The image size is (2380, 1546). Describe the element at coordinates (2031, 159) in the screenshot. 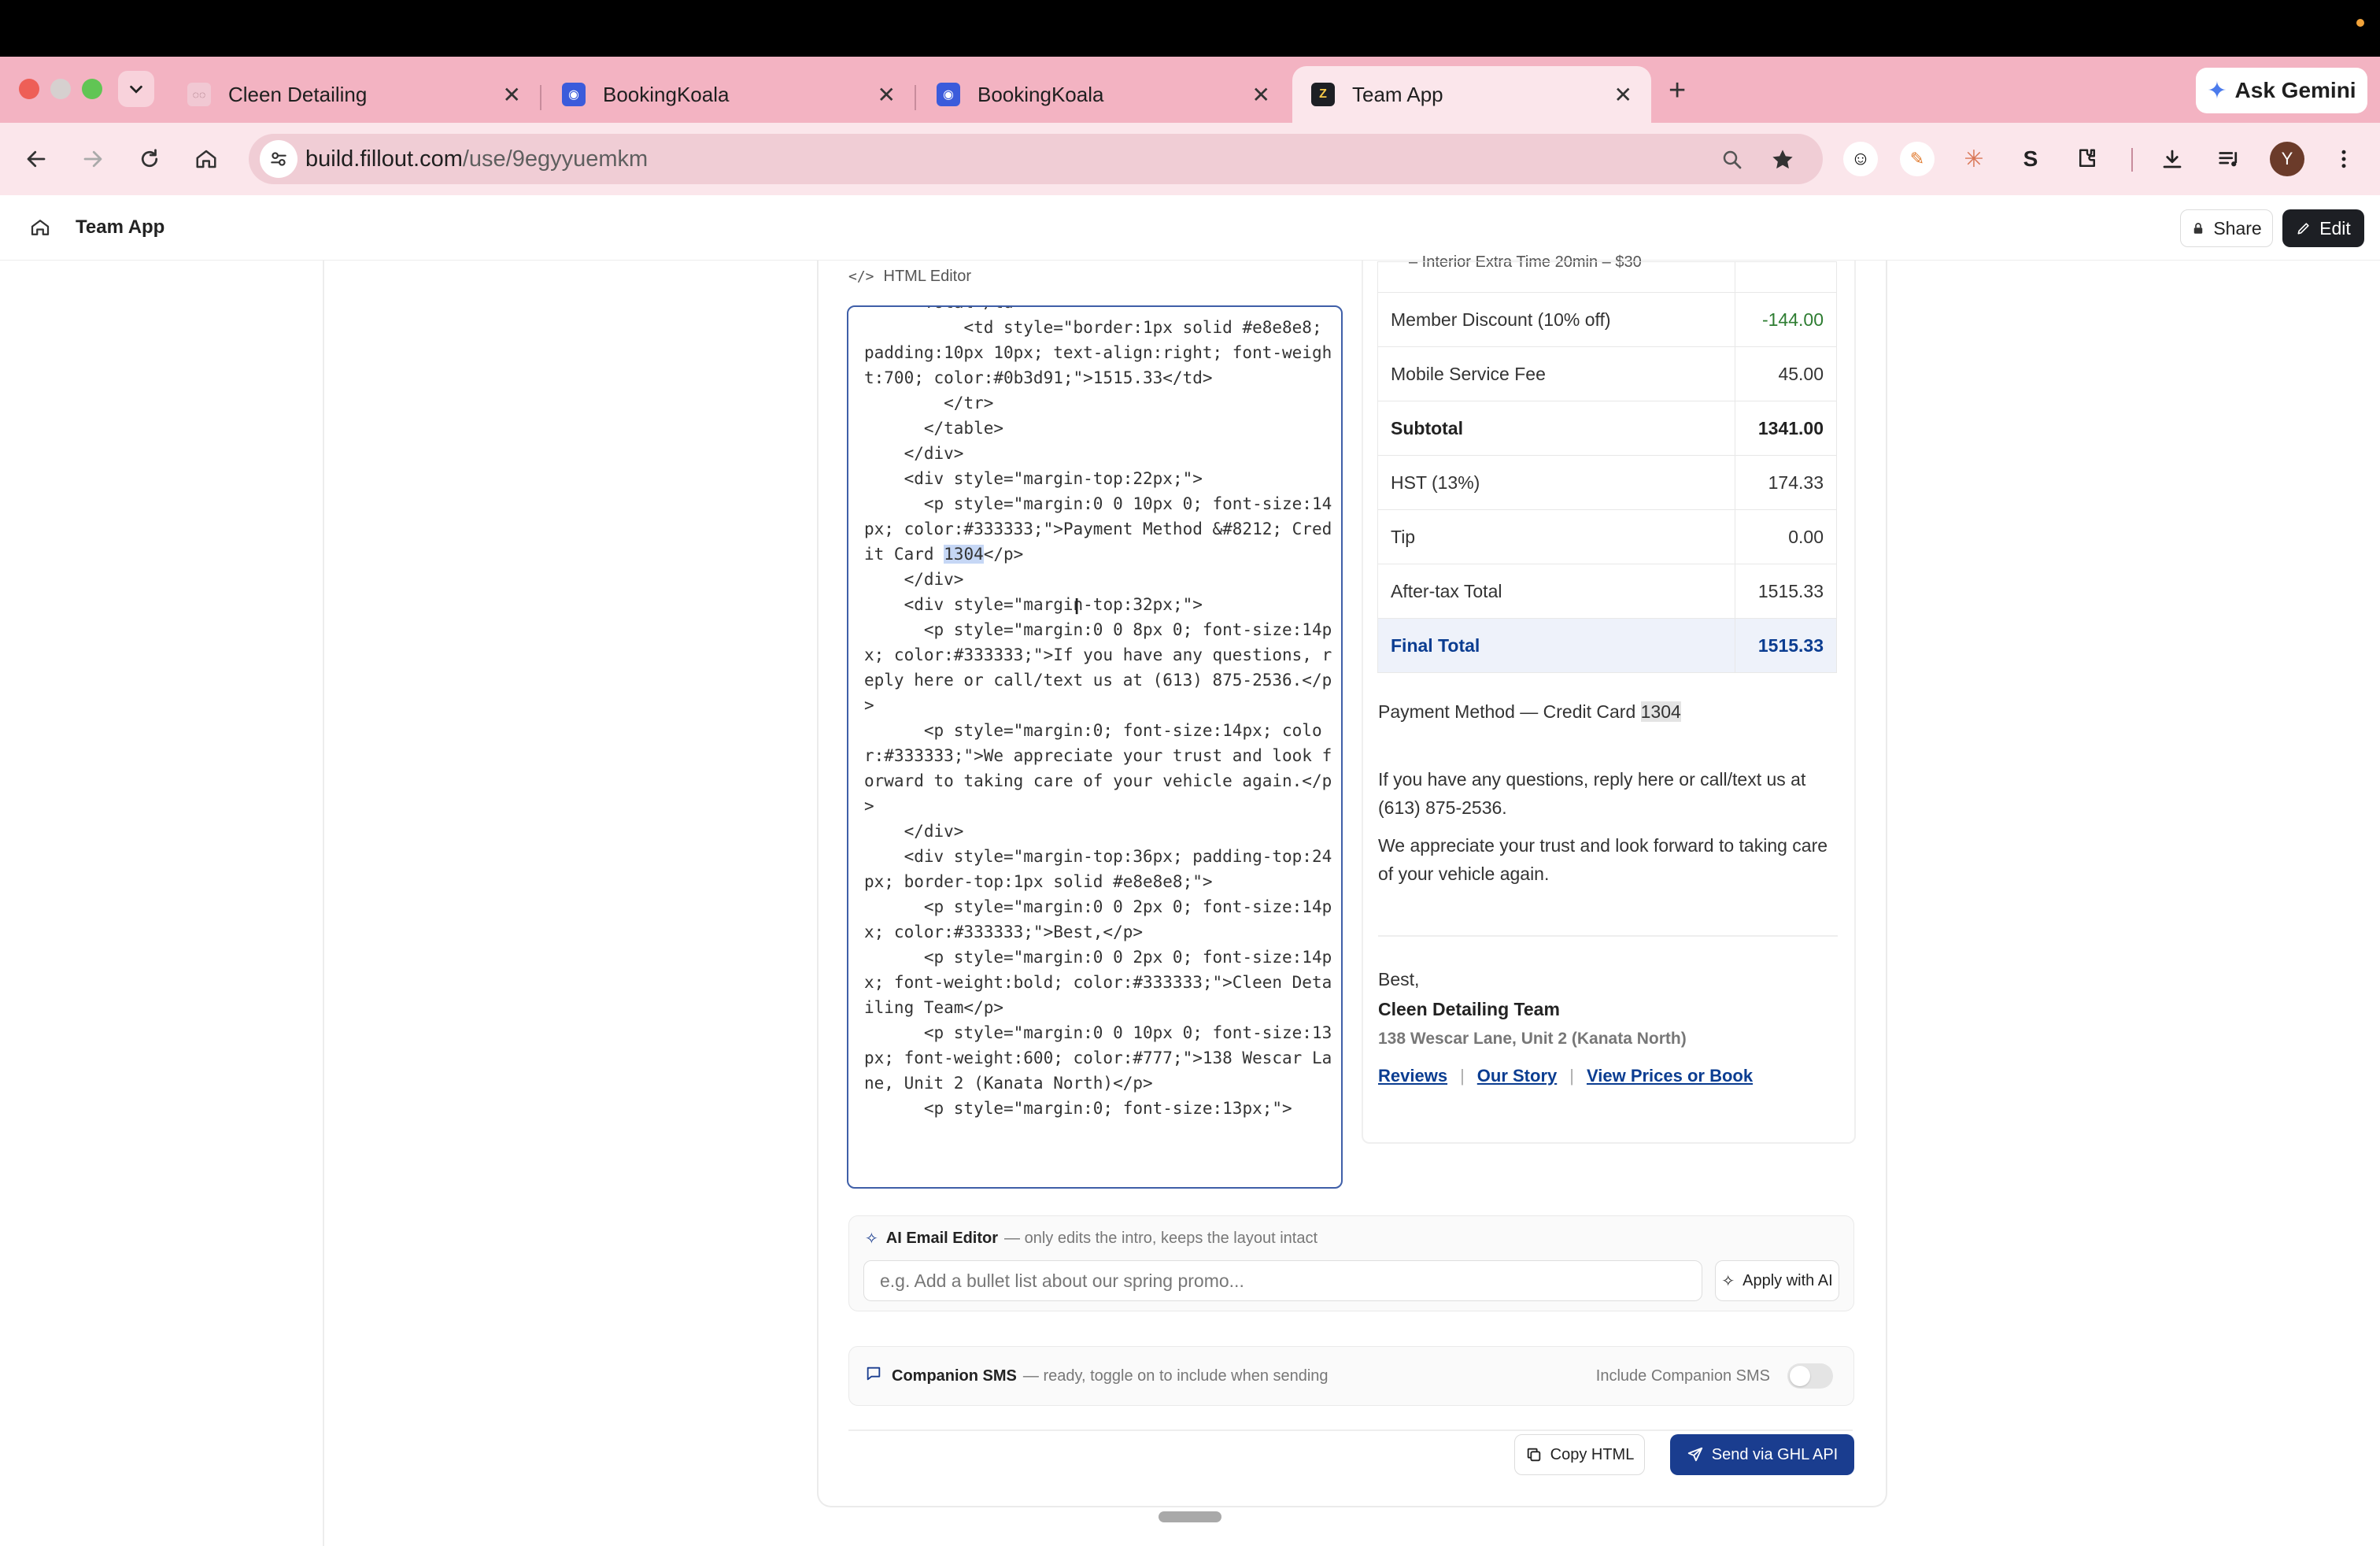

I see `extension-s-icon: Ѕ` at that location.